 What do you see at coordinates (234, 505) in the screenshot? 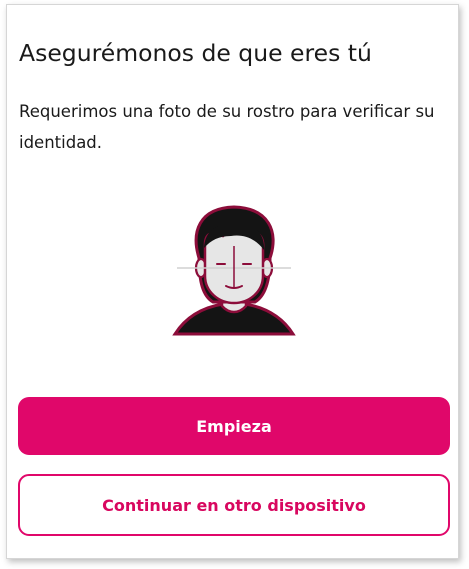
I see `continue-other-device-button: Continuar en otro dispositivo` at bounding box center [234, 505].